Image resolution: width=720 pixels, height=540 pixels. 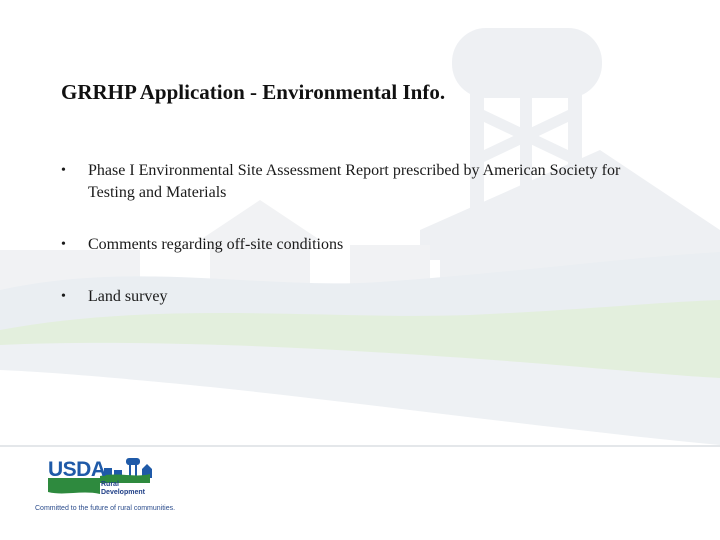 What do you see at coordinates (527, 63) in the screenshot?
I see `water-tower-tank` at bounding box center [527, 63].